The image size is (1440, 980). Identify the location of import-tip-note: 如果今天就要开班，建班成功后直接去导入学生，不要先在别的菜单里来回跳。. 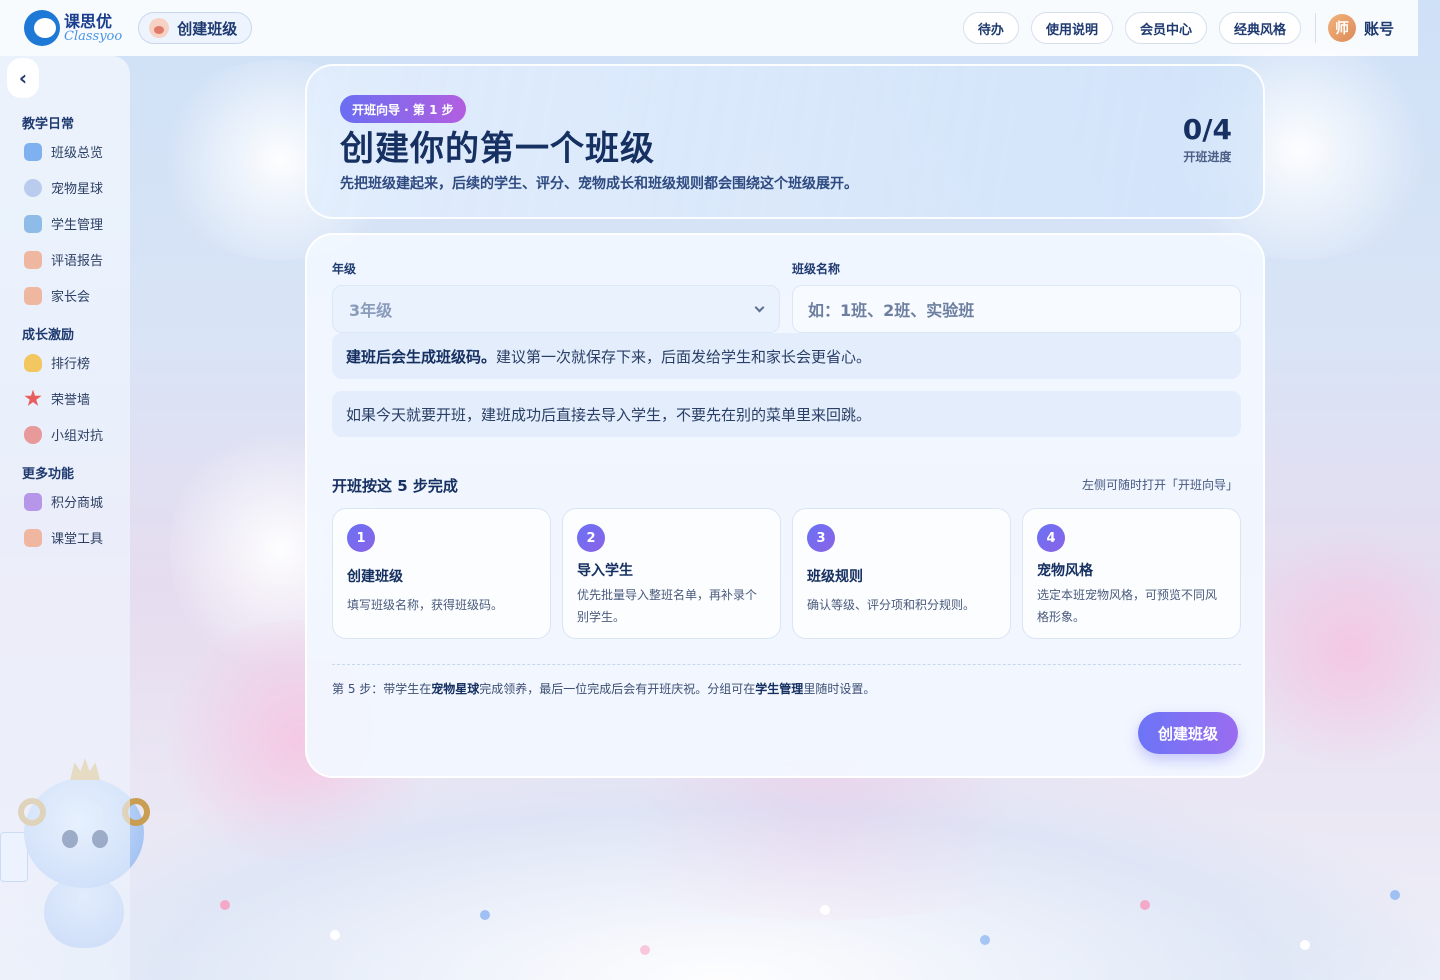
(786, 414).